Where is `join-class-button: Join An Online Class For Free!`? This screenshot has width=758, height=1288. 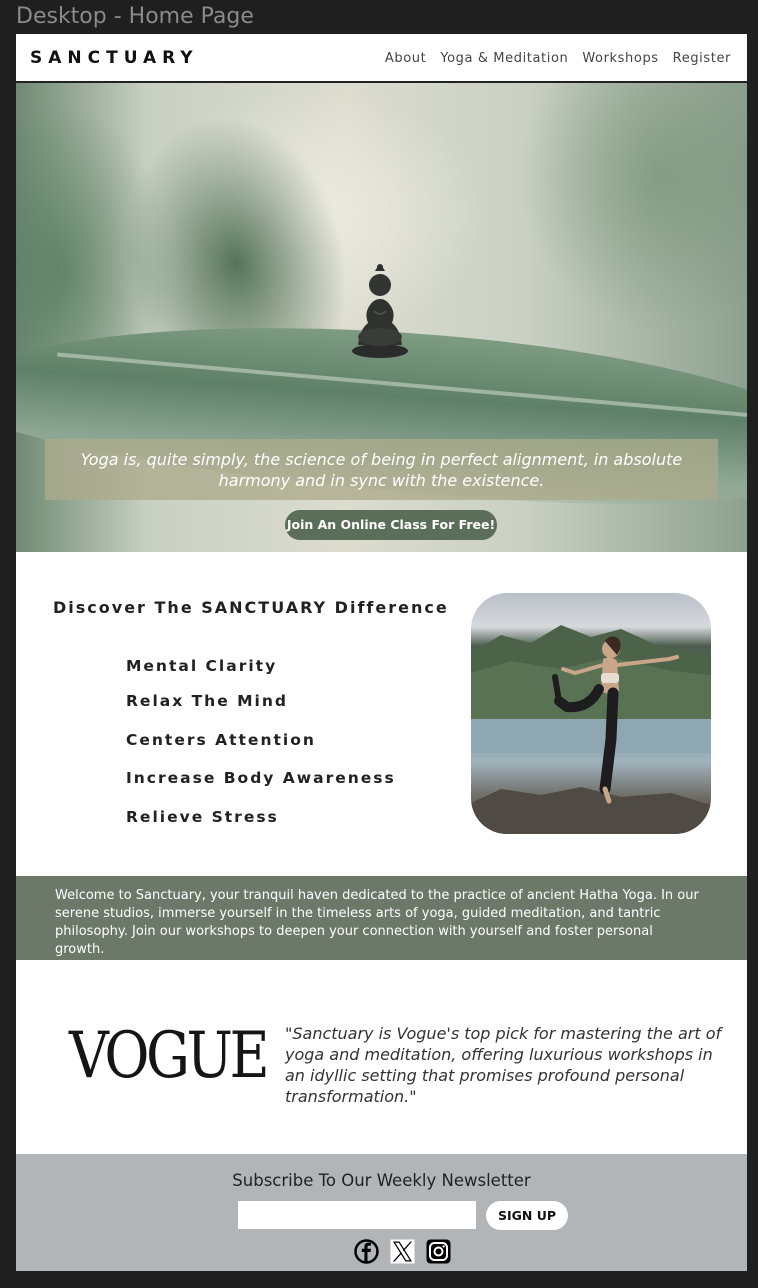 join-class-button: Join An Online Class For Free! is located at coordinates (391, 525).